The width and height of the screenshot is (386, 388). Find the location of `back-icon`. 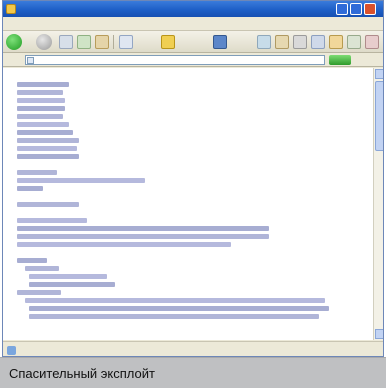

back-icon is located at coordinates (14, 42).